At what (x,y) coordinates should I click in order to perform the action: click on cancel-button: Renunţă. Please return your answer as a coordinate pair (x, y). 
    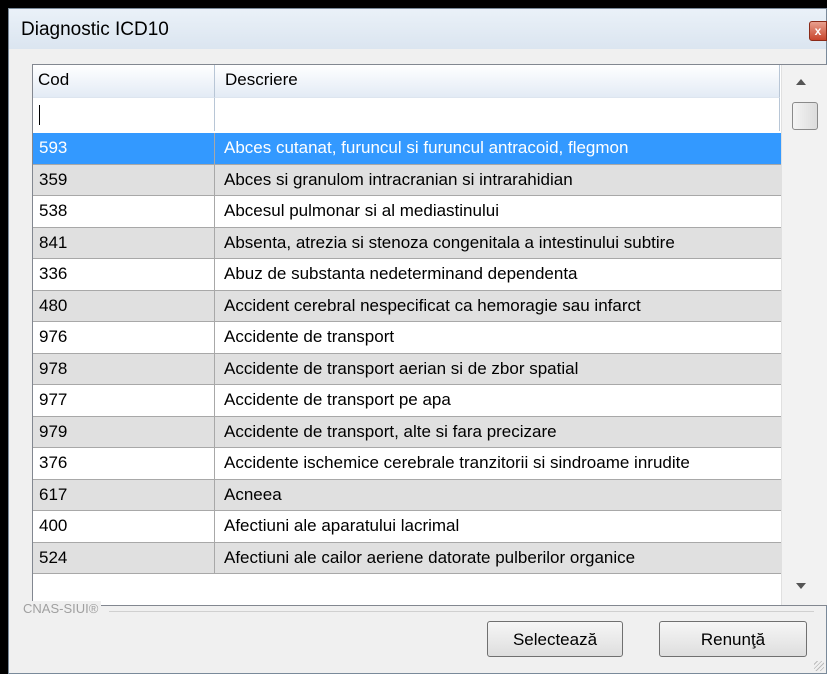
    Looking at the image, I should click on (733, 639).